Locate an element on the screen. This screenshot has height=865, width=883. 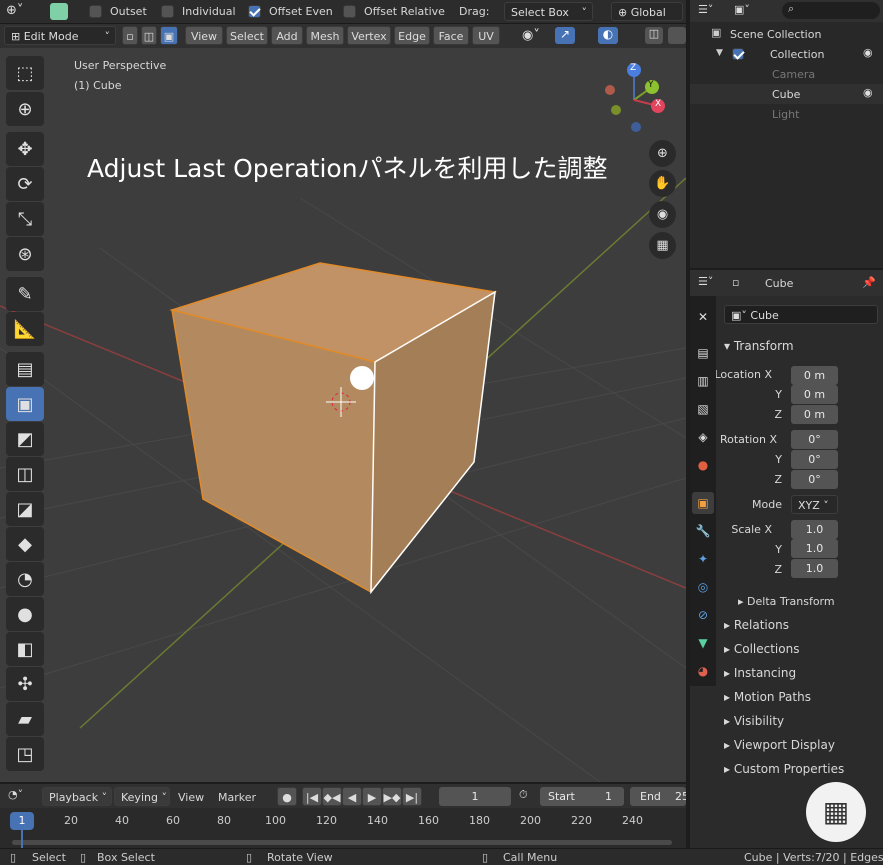
cursor-tool-icon: ⊕ is located at coordinates (25, 109).